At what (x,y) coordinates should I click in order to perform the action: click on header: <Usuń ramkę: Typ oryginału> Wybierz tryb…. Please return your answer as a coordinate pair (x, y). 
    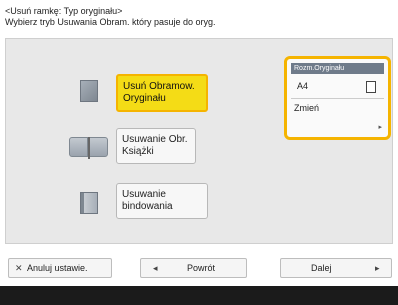
    Looking at the image, I should click on (200, 17).